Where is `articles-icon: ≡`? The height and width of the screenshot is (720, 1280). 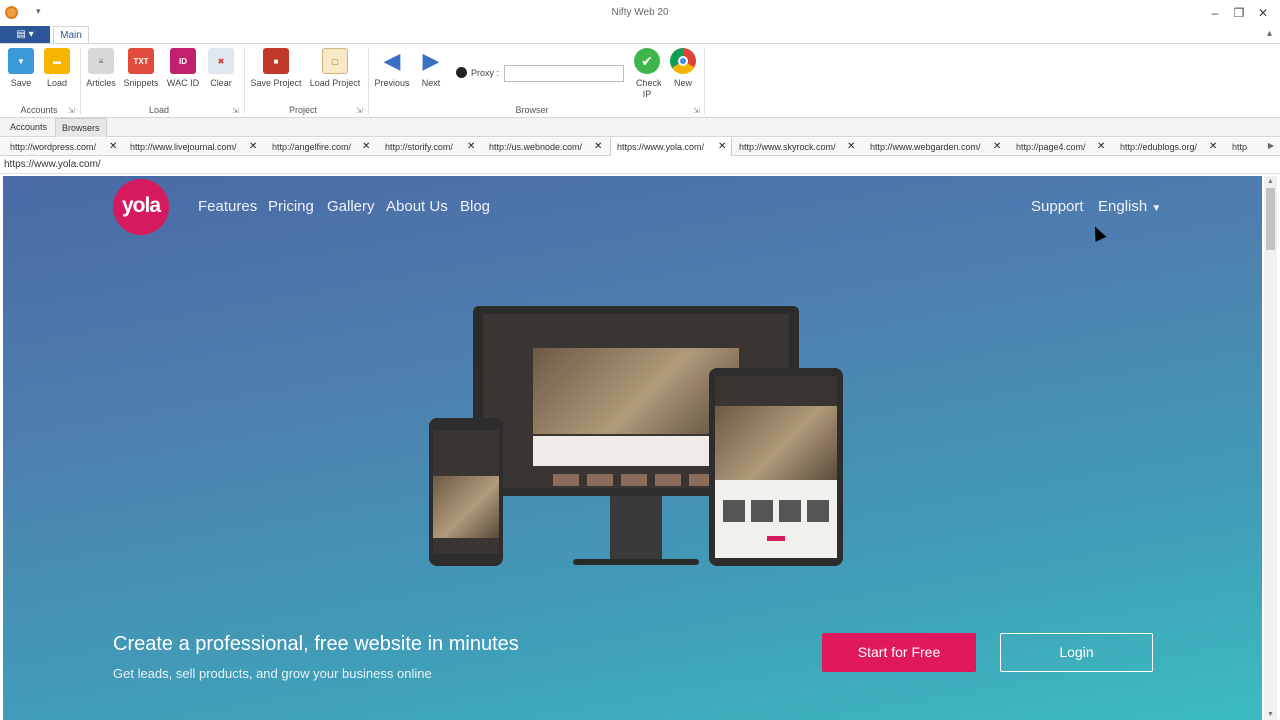 articles-icon: ≡ is located at coordinates (101, 61).